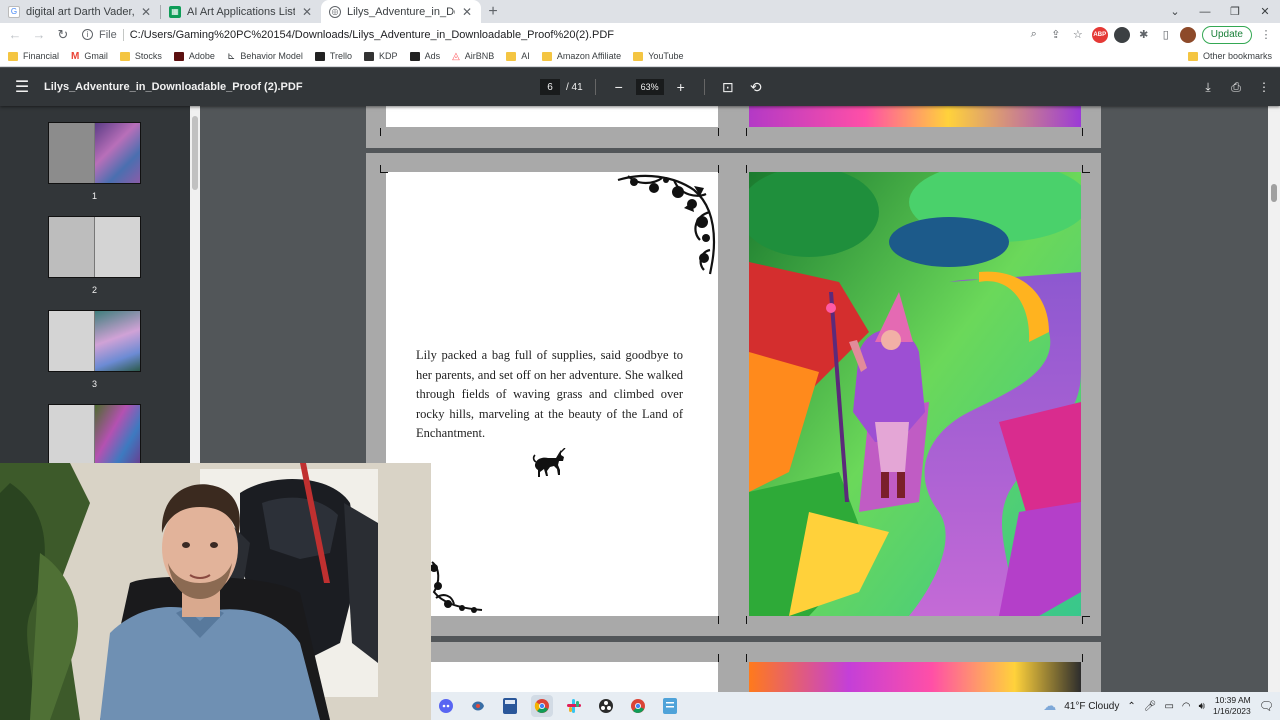 This screenshot has height=720, width=1280. I want to click on slack-icon, so click(574, 706).